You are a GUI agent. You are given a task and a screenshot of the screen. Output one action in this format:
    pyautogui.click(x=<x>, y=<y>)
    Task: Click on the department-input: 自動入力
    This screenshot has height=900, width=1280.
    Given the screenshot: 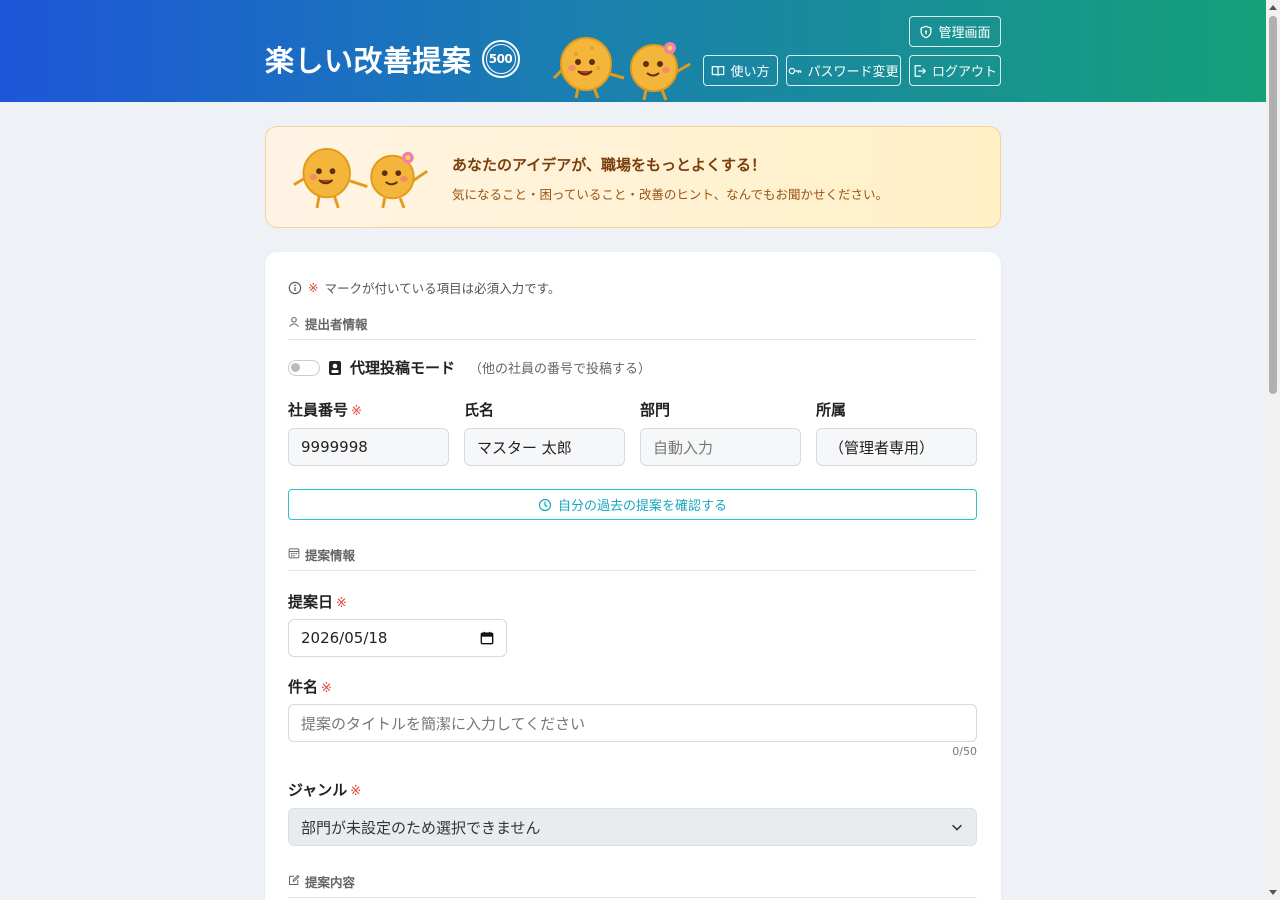 What is the action you would take?
    pyautogui.click(x=720, y=447)
    